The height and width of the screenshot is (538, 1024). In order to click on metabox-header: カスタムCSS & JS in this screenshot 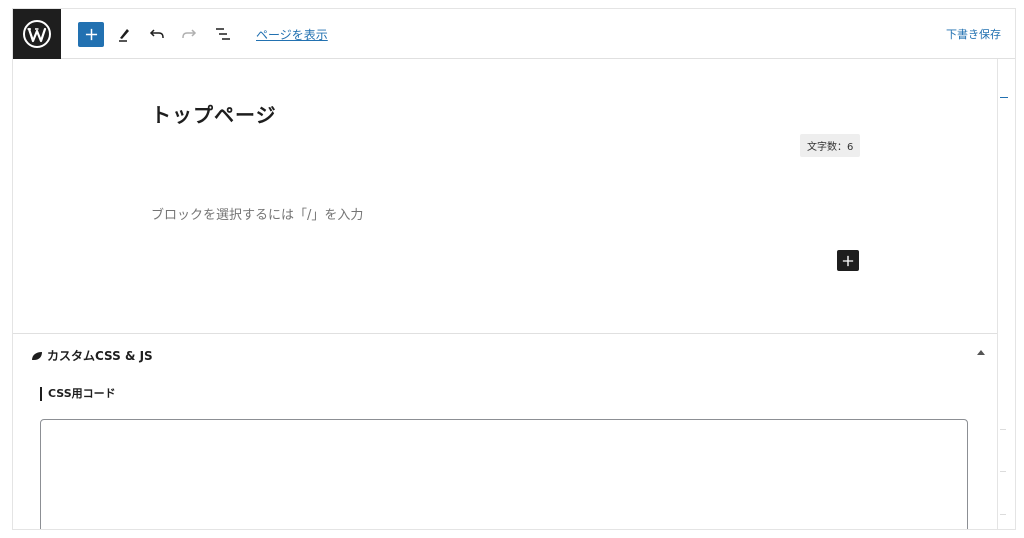, I will do `click(92, 355)`.